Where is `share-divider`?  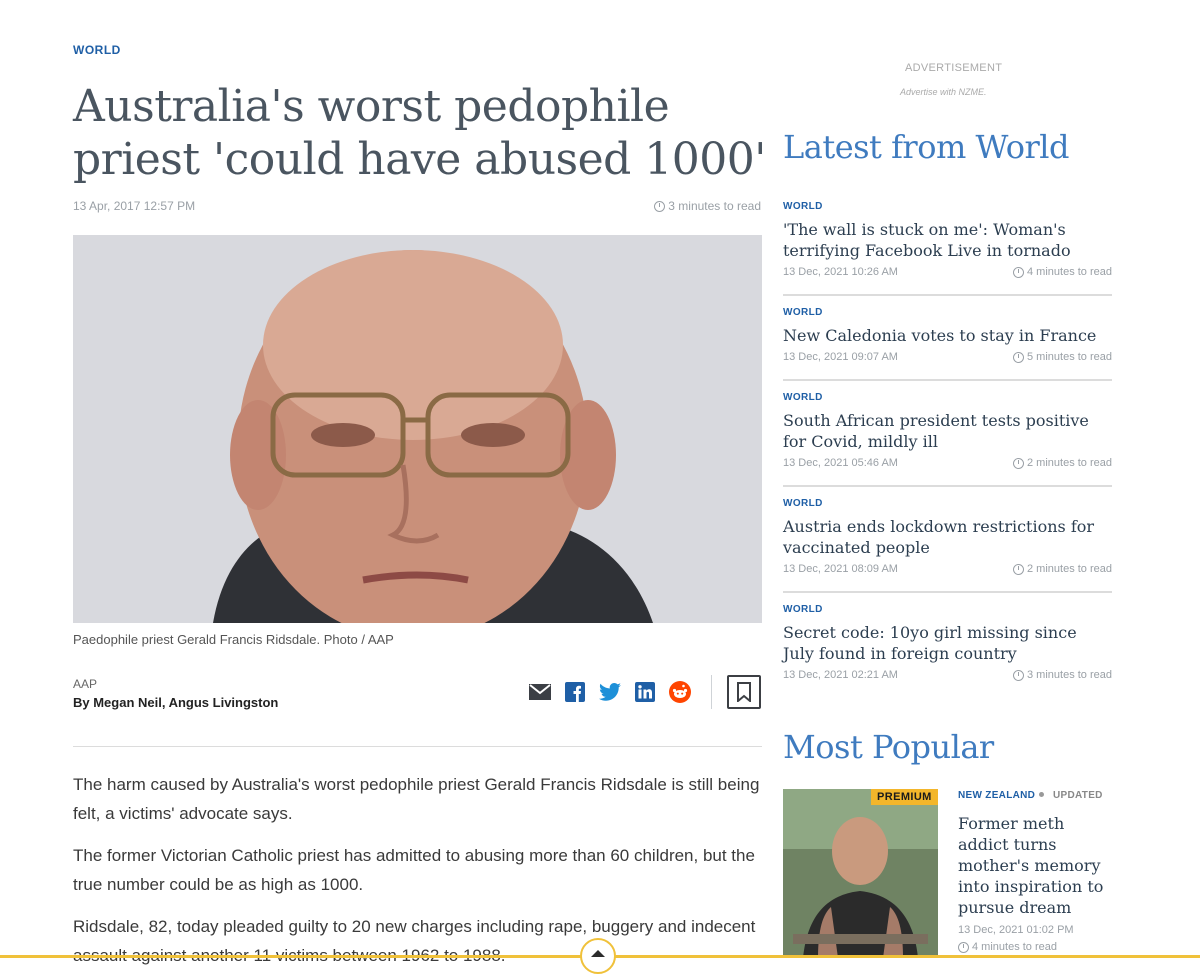 share-divider is located at coordinates (711, 692).